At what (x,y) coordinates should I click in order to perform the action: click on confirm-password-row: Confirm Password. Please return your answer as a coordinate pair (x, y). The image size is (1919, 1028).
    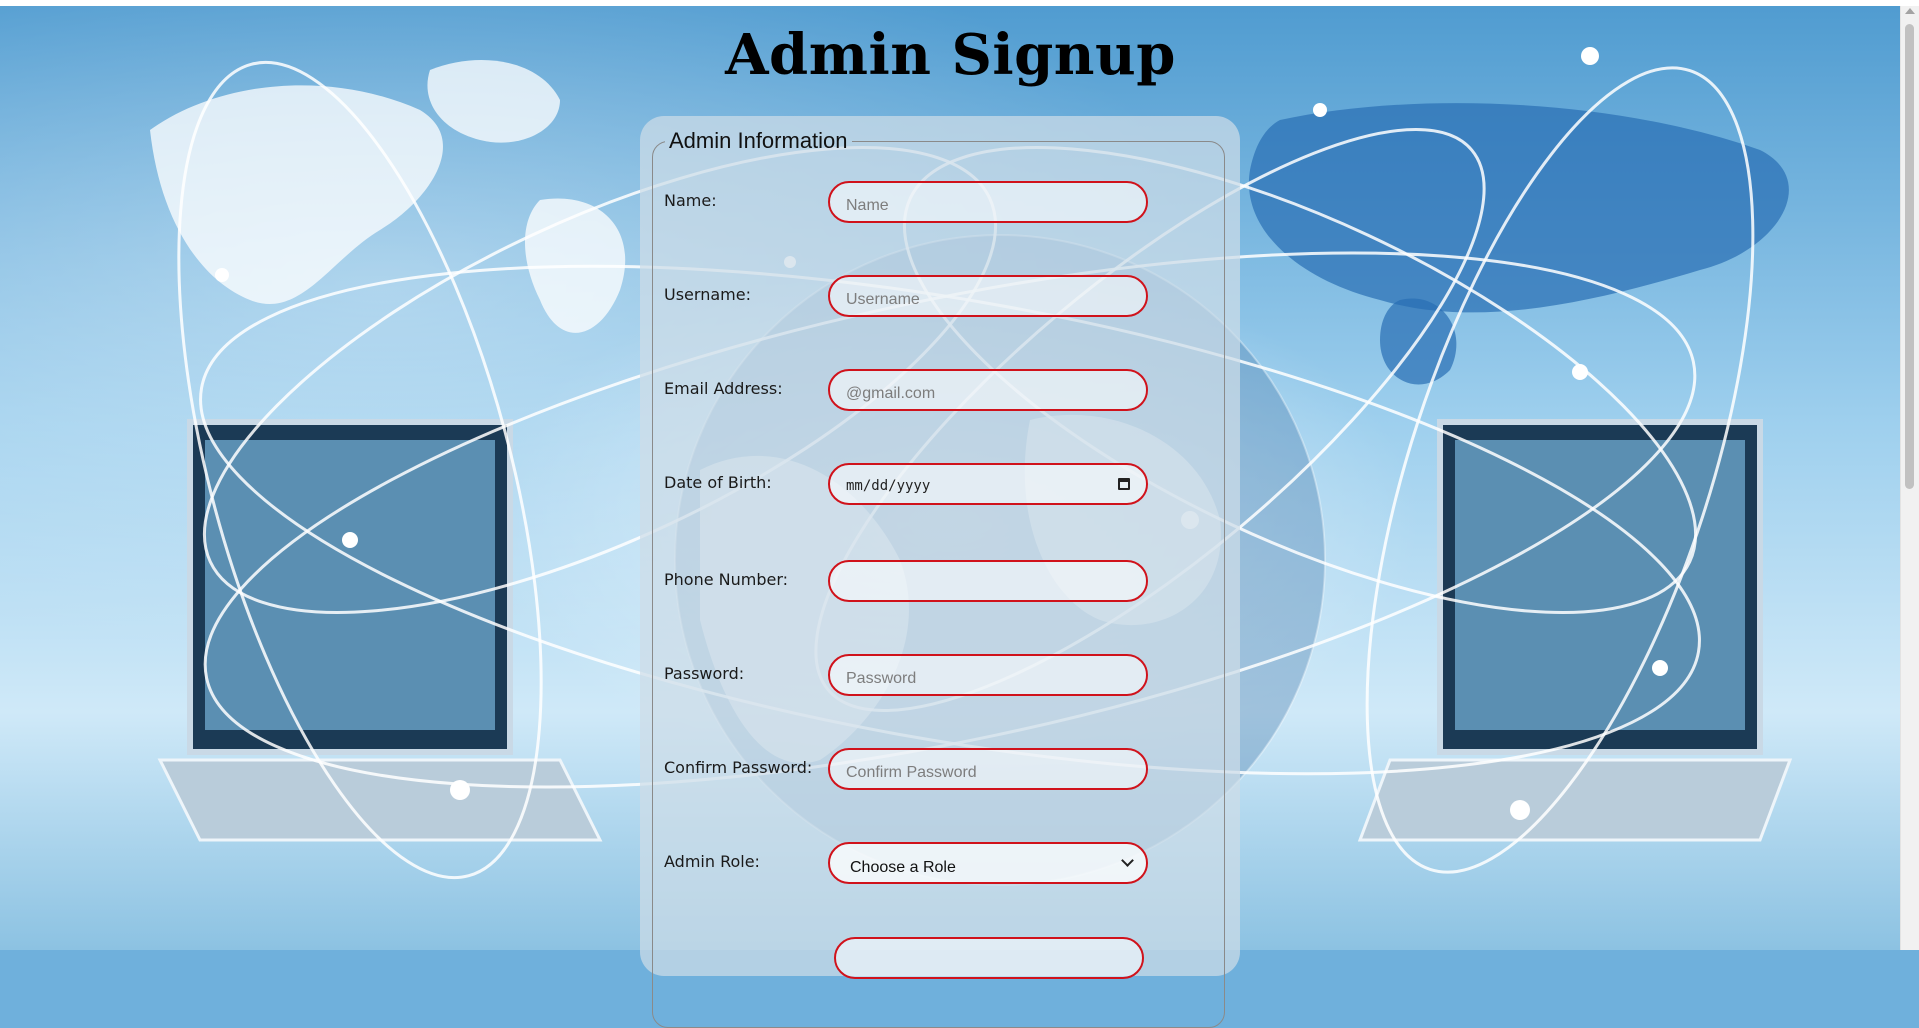
    Looking at the image, I should click on (924, 769).